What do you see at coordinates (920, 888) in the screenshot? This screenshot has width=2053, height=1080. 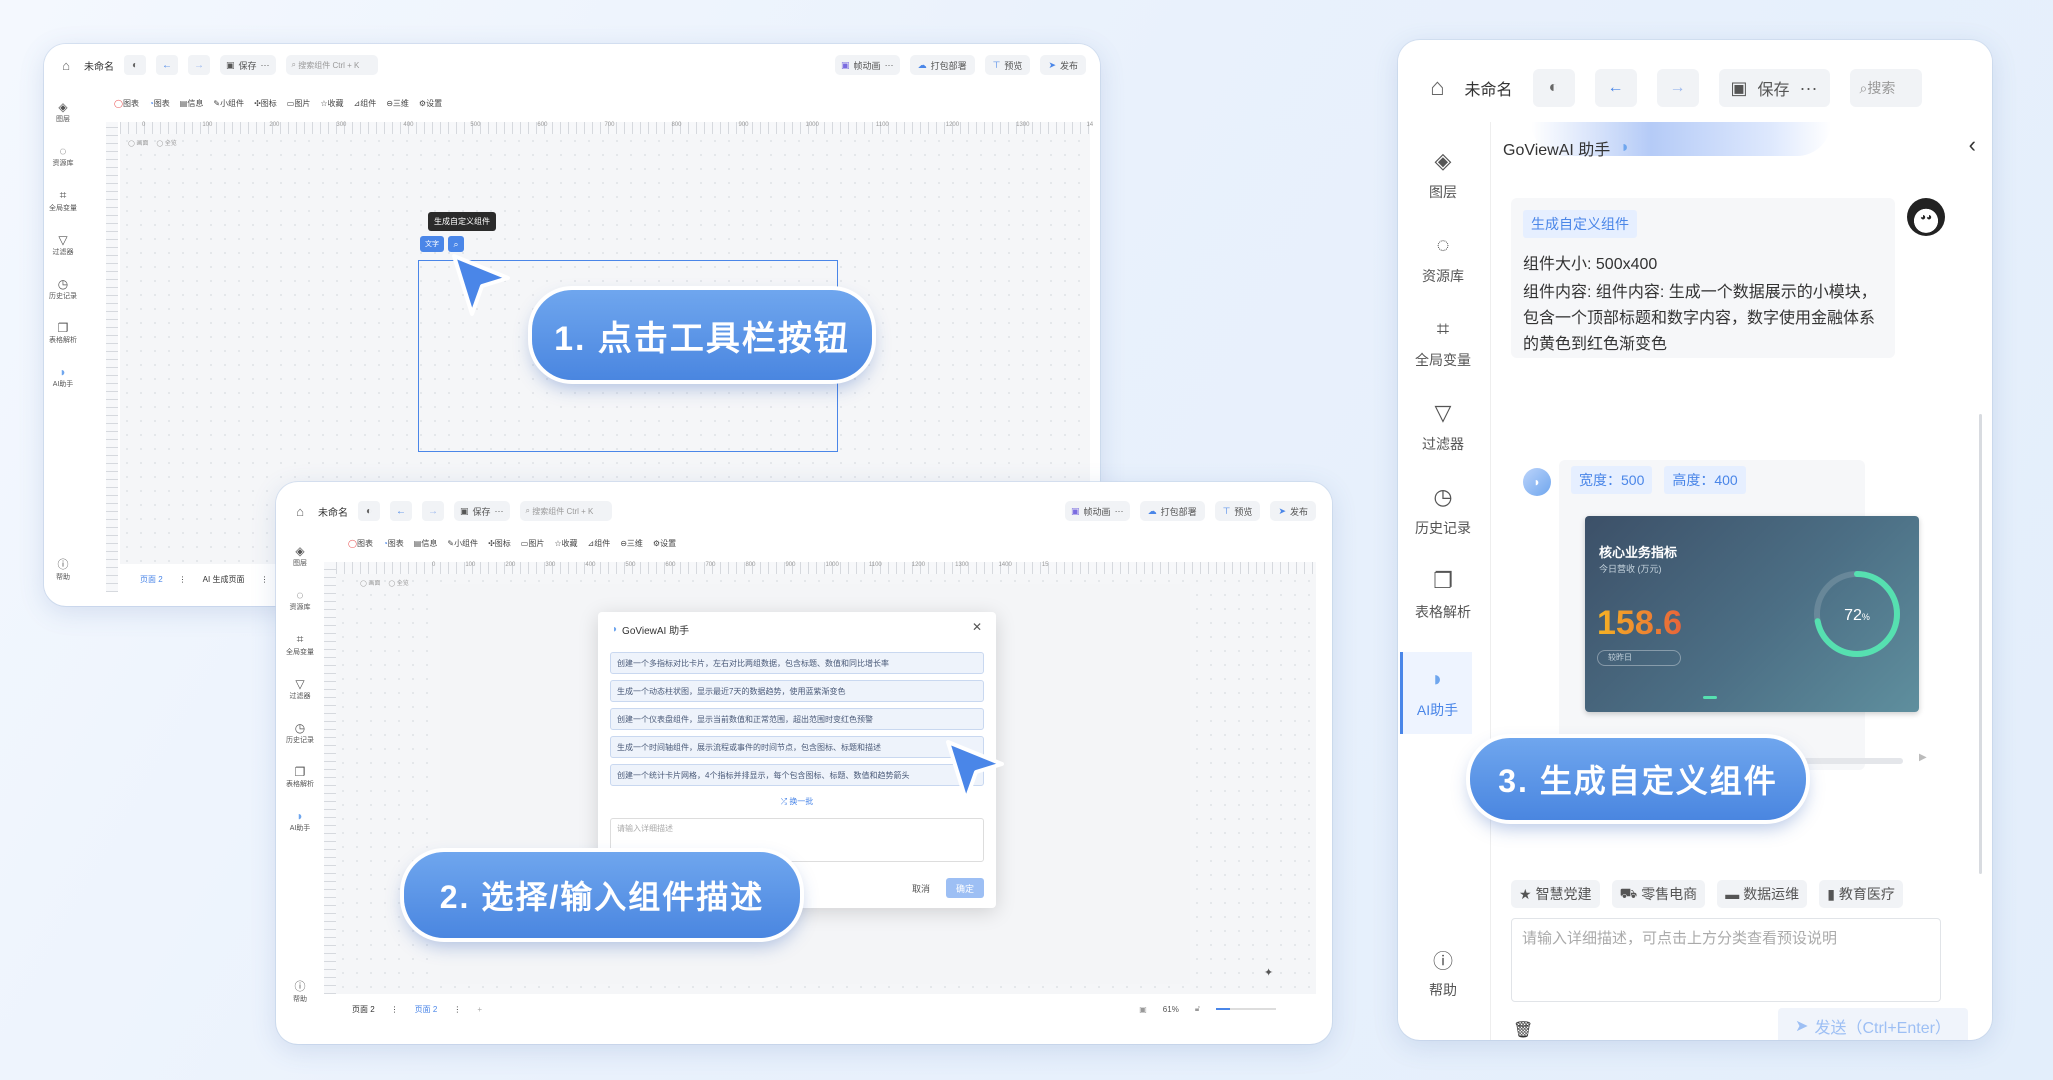 I see `cancel-button: 取消` at bounding box center [920, 888].